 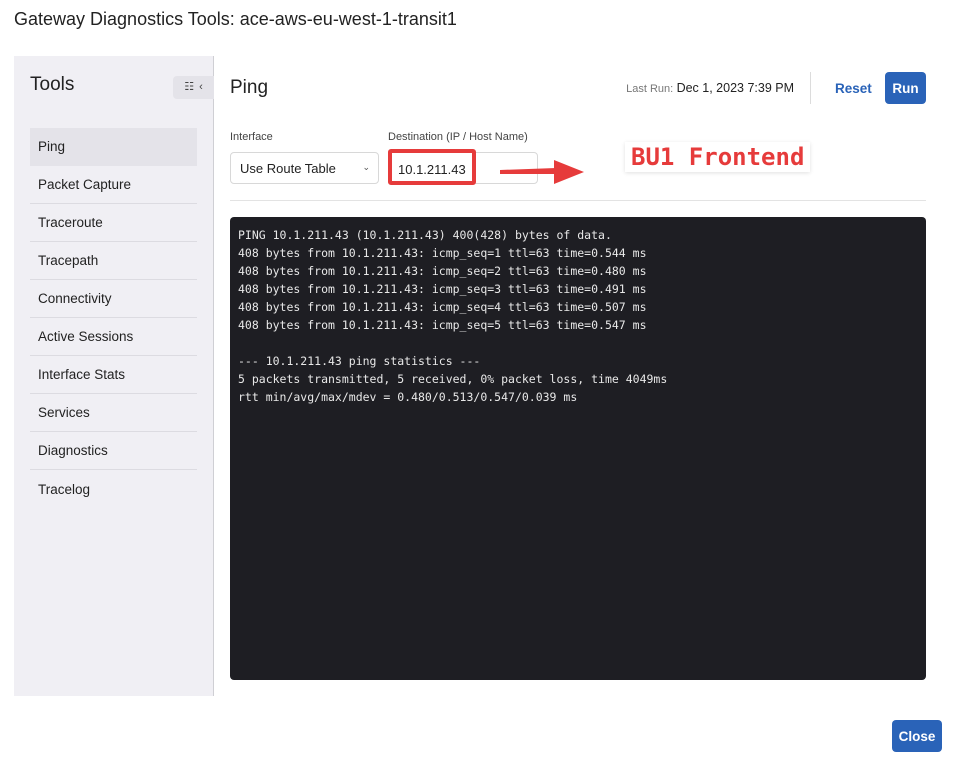 I want to click on annotation-label: BU1 Frontend, so click(x=718, y=157).